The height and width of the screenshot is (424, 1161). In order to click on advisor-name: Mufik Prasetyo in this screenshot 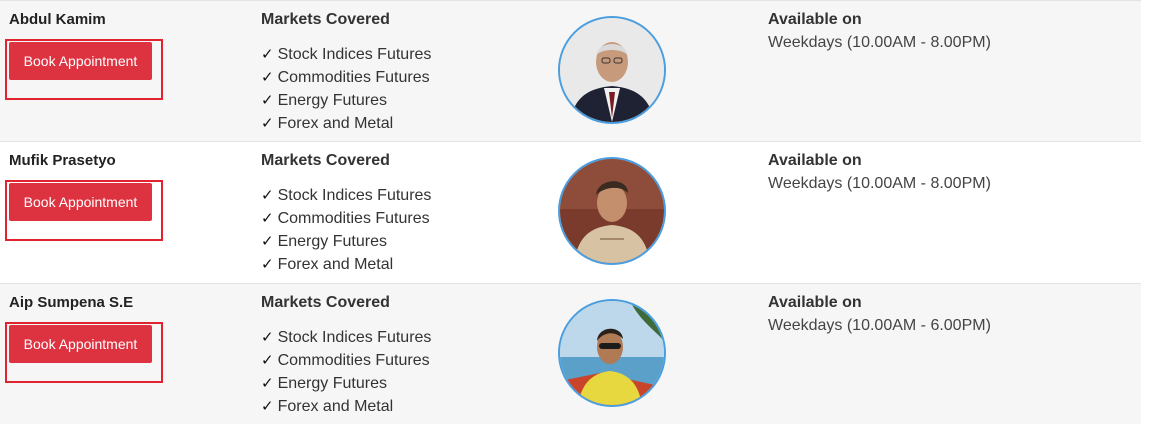, I will do `click(62, 160)`.